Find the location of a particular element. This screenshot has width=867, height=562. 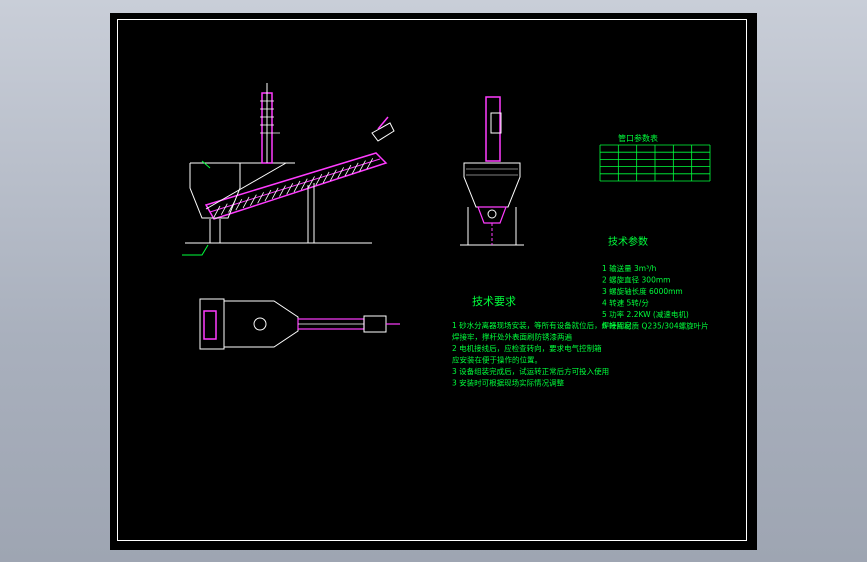

requirement-line: 1 砂水分离器现场安装，等所有设备就位后，焊接固定 is located at coordinates (542, 325).